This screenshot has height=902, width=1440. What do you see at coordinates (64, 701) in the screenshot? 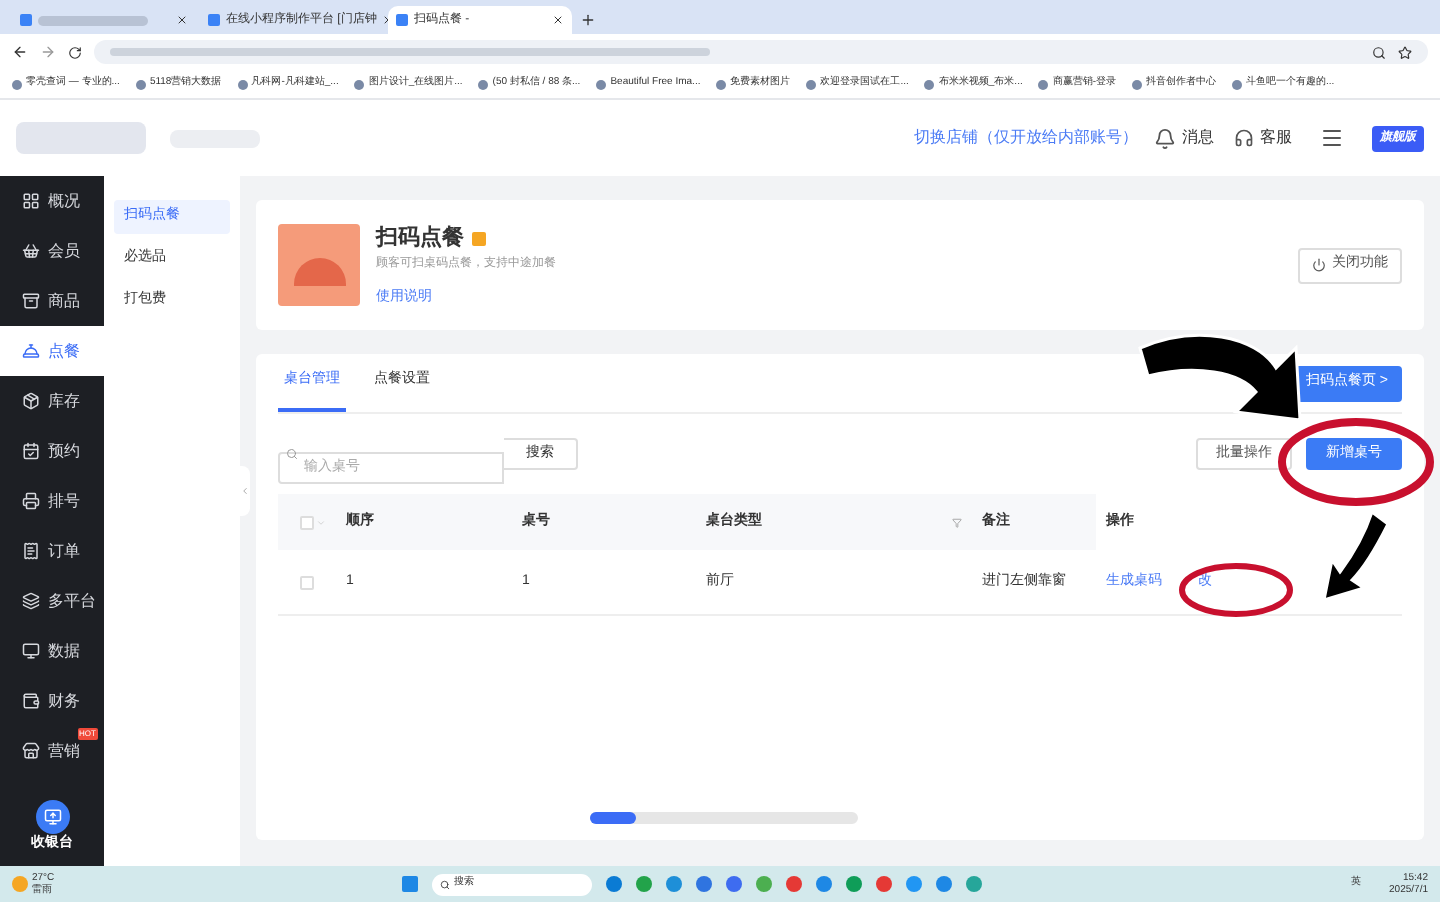
I see `menu-item-label: 财务` at bounding box center [64, 701].